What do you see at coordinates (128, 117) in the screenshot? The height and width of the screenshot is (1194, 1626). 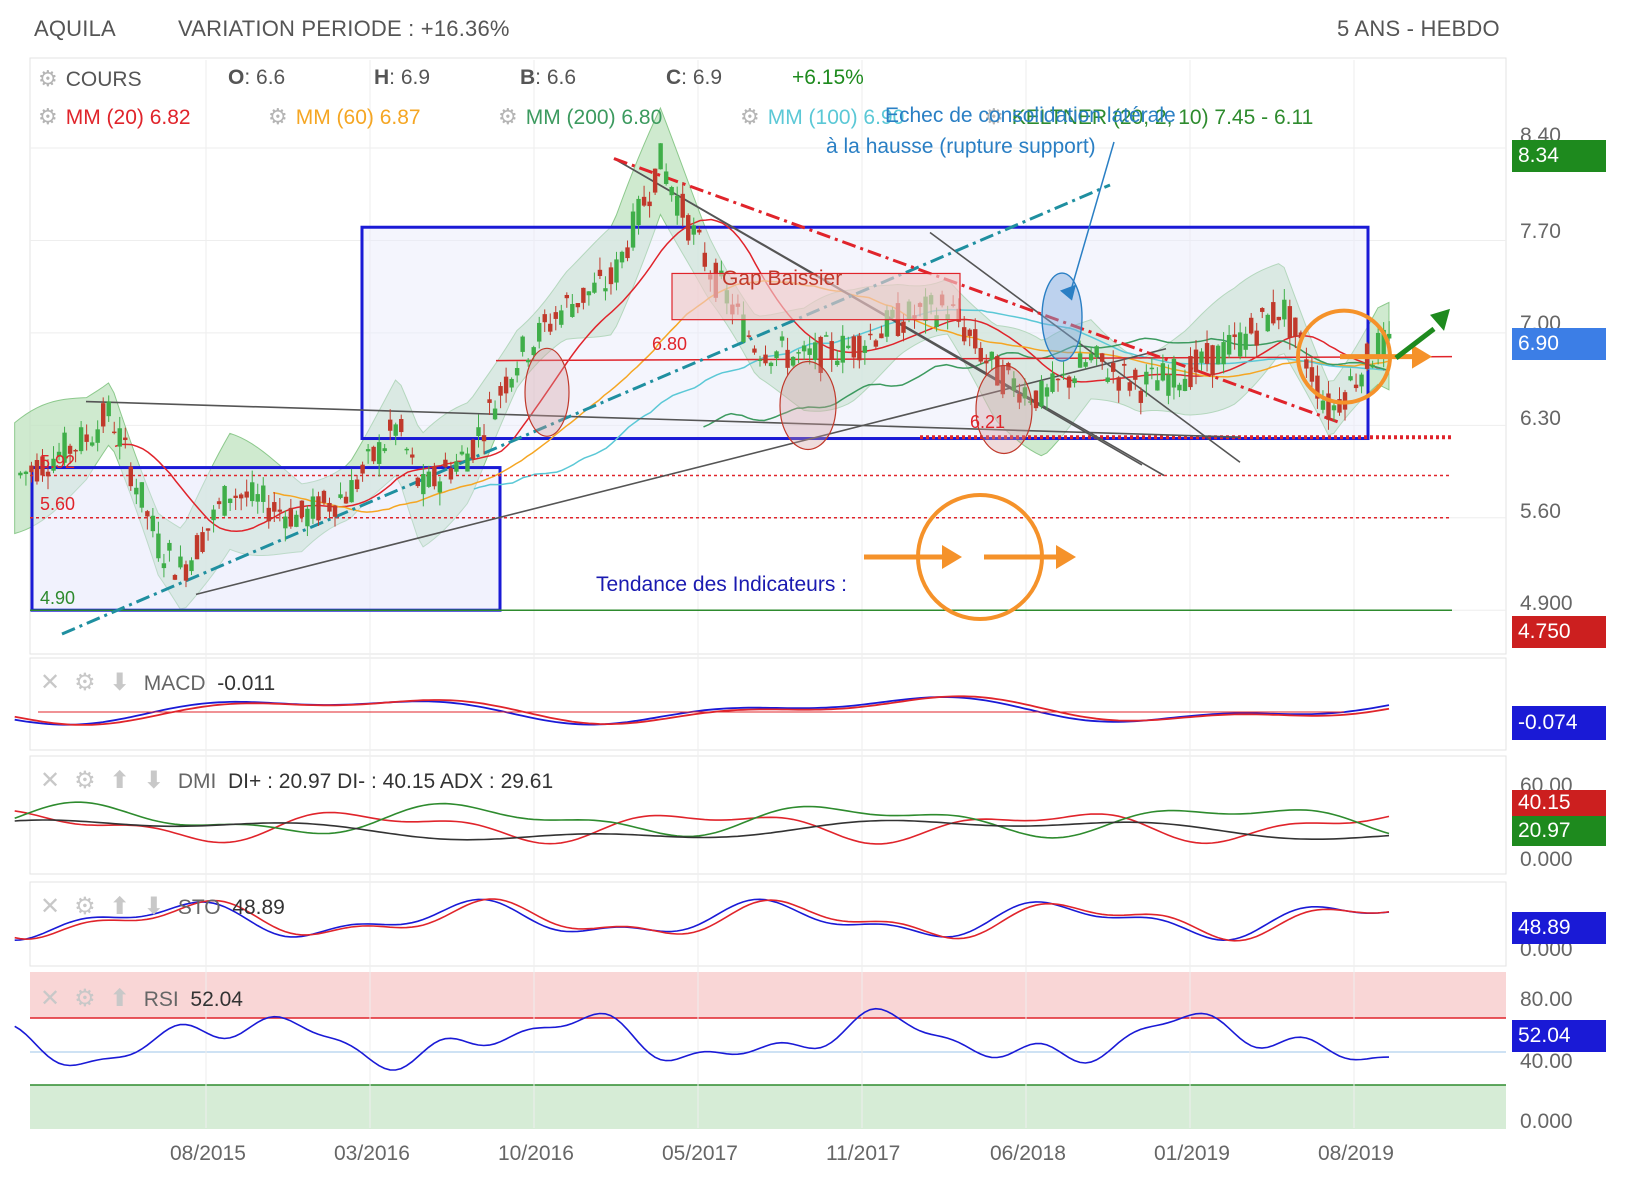 I see `mm20-label: MM (20) 6.82` at bounding box center [128, 117].